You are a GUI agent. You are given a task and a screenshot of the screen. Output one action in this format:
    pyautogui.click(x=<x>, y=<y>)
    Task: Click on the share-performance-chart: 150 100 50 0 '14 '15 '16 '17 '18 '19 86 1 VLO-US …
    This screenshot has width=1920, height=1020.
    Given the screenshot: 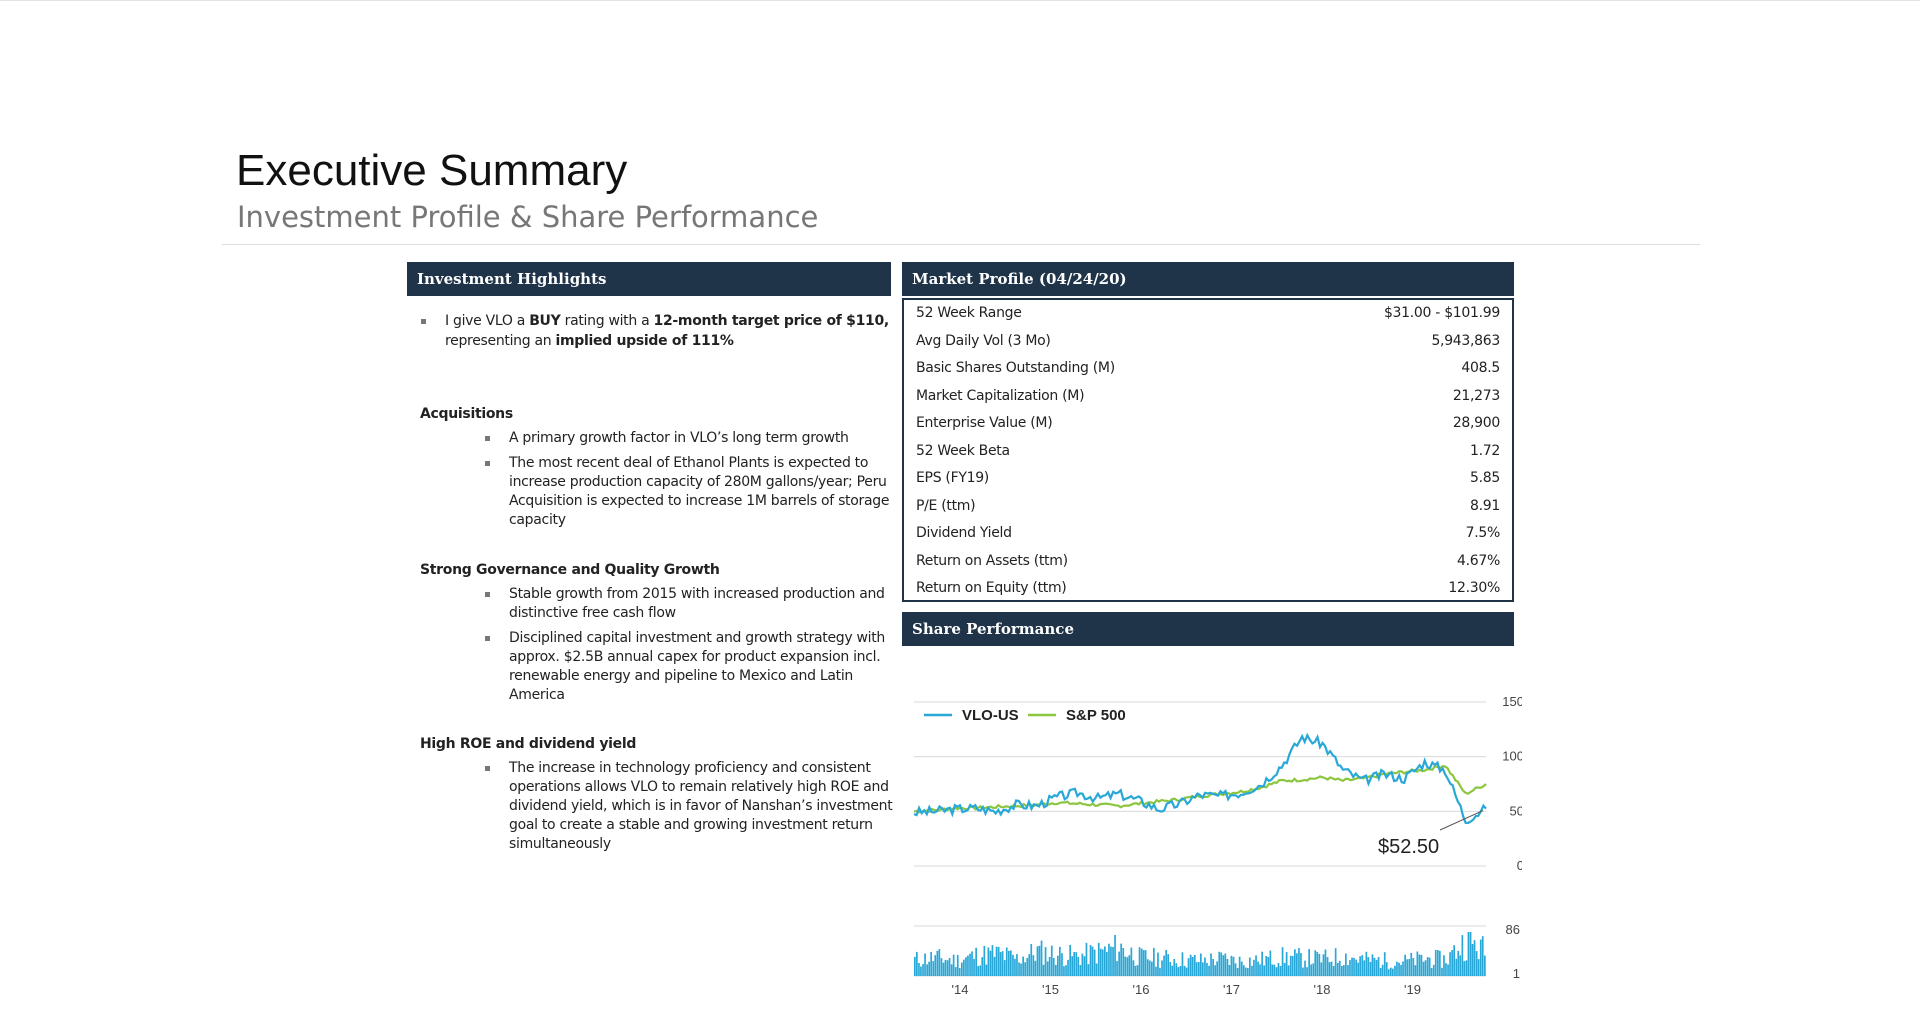 What is the action you would take?
    pyautogui.click(x=1217, y=845)
    